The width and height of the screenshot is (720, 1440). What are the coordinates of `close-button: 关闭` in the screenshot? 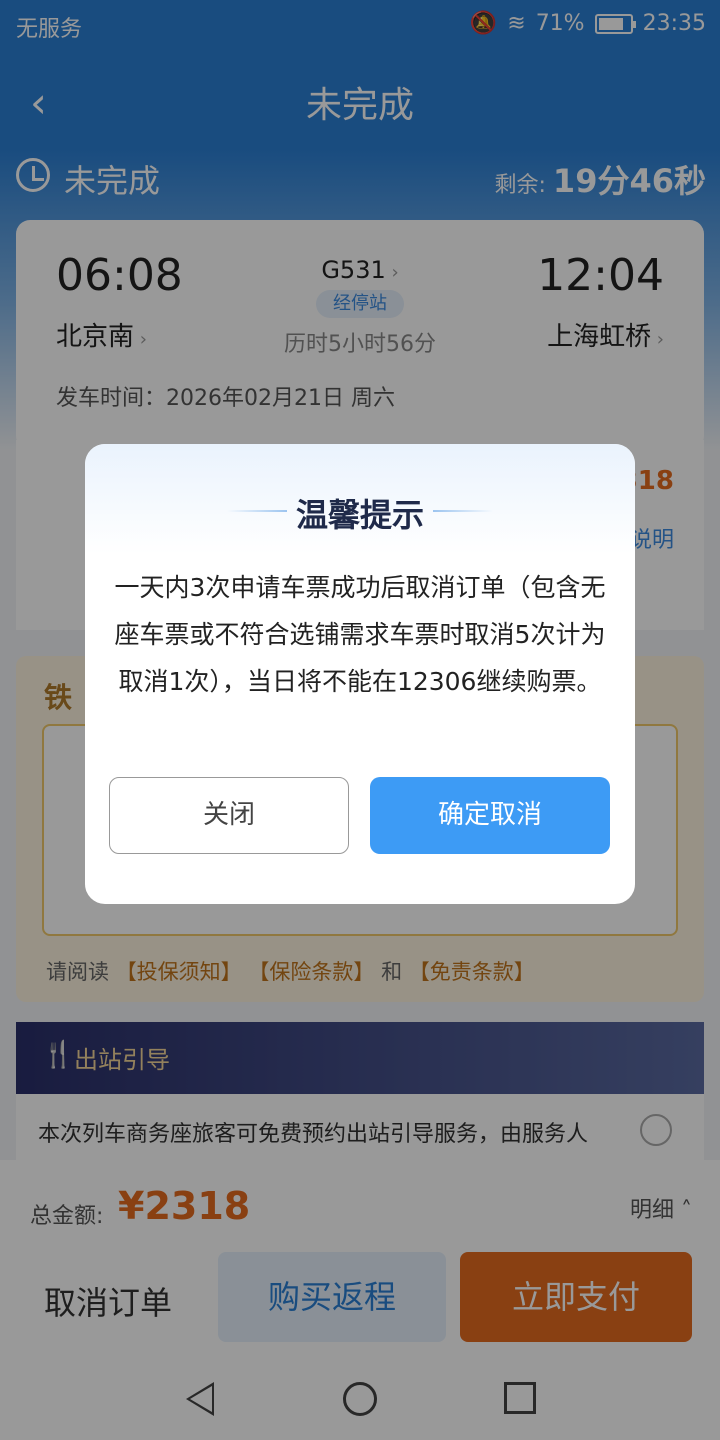 It's located at (229, 815).